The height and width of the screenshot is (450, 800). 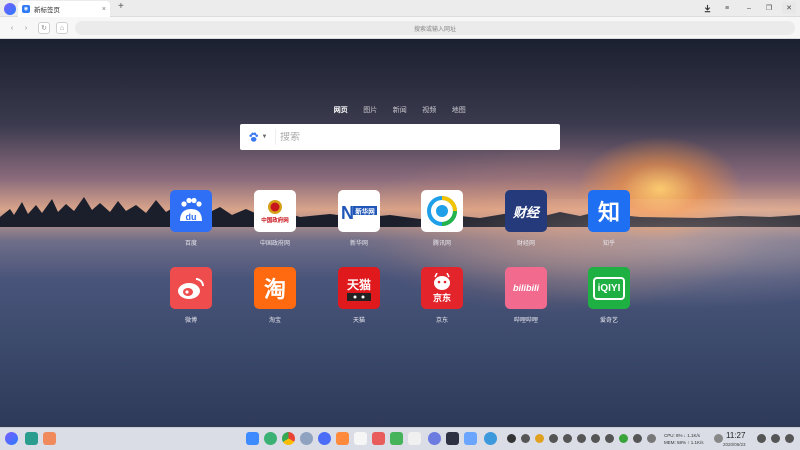 I want to click on baidu-paw-icon, so click(x=253, y=137).